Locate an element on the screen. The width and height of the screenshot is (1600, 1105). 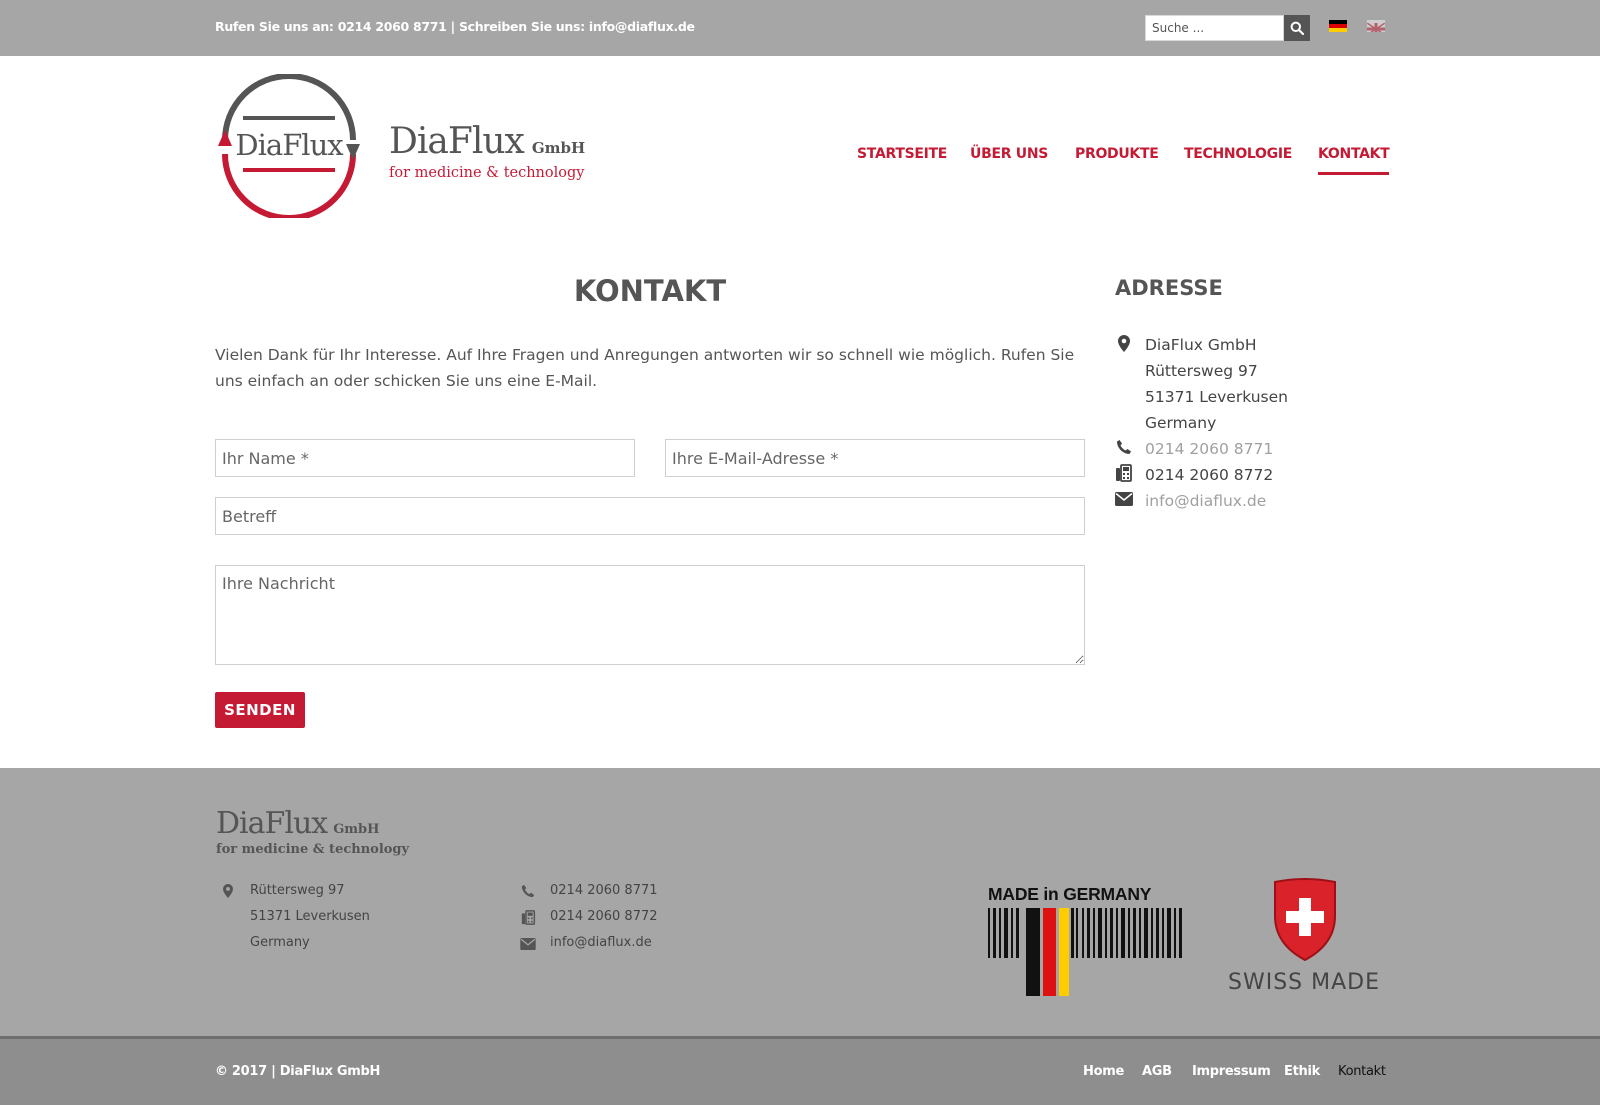
footer-link-ethik: Ethik is located at coordinates (1302, 1071).